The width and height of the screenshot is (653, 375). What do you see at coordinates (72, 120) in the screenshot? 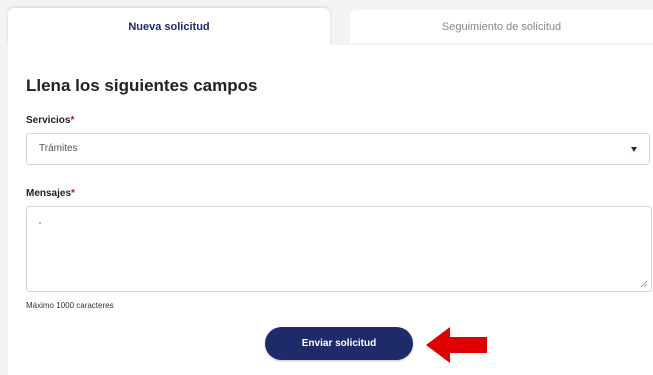
I see `services-required-mark: *` at bounding box center [72, 120].